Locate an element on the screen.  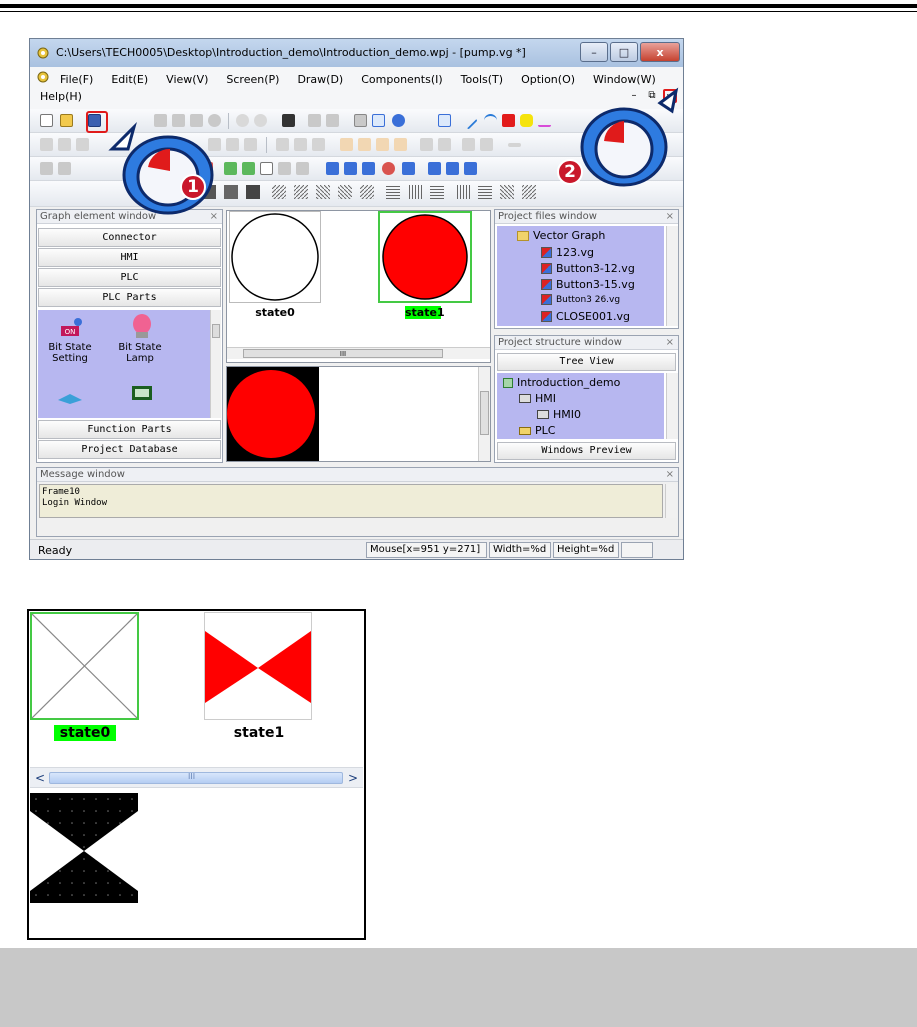
preview-hscrollbar: < III > is located at coordinates (196, 777).